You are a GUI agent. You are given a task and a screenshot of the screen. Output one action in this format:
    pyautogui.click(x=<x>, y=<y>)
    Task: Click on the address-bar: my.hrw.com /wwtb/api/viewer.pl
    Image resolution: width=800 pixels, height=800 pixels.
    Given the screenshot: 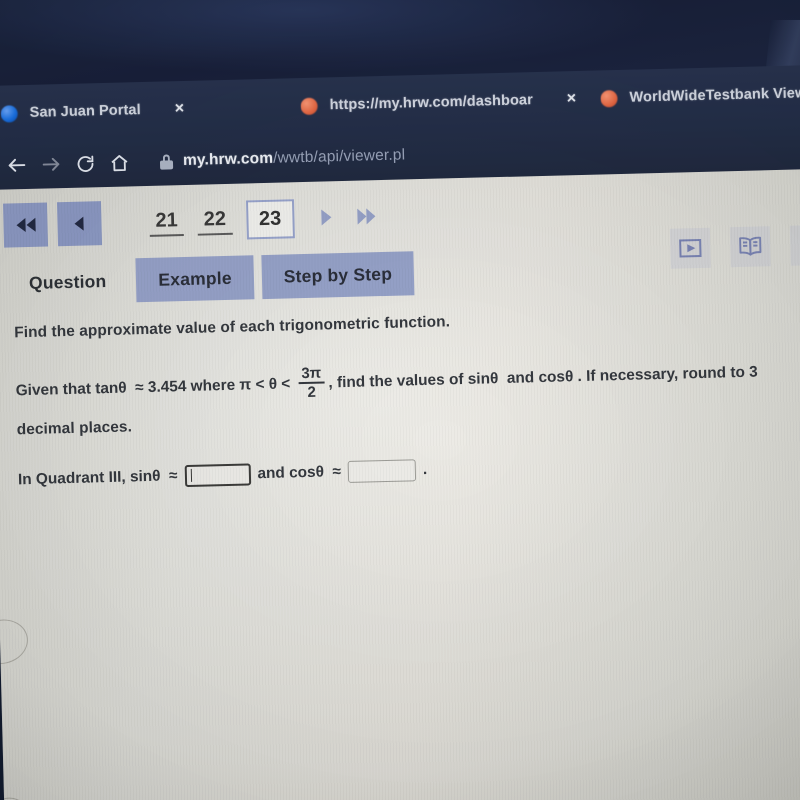 What is the action you would take?
    pyautogui.click(x=282, y=158)
    